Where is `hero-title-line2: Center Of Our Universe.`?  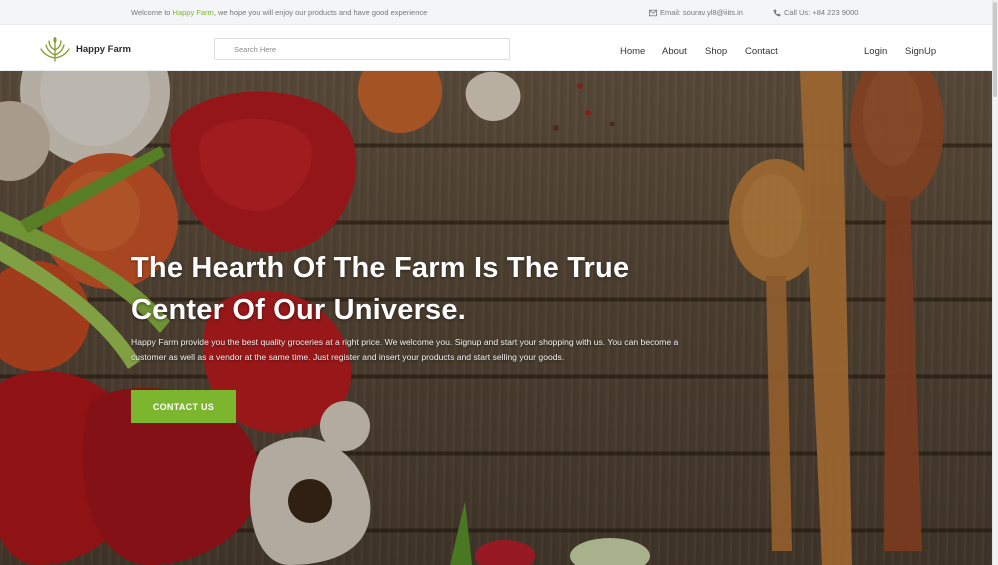 hero-title-line2: Center Of Our Universe. is located at coordinates (298, 310).